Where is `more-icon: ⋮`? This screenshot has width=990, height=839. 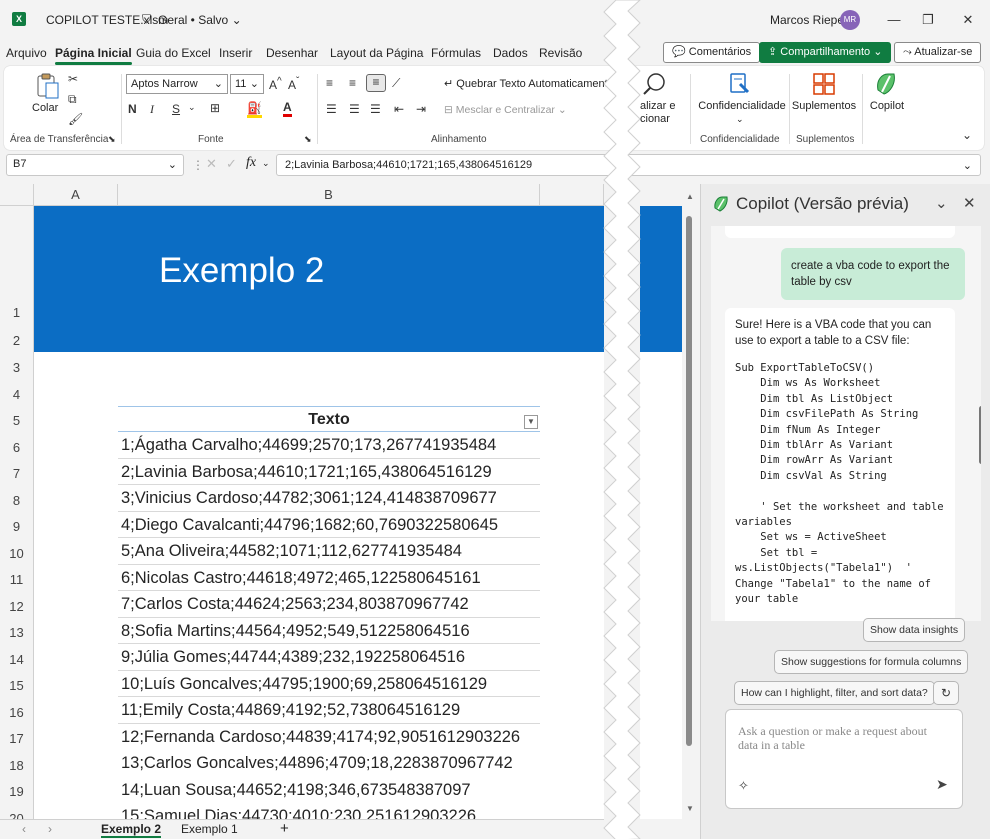 more-icon: ⋮ is located at coordinates (198, 165).